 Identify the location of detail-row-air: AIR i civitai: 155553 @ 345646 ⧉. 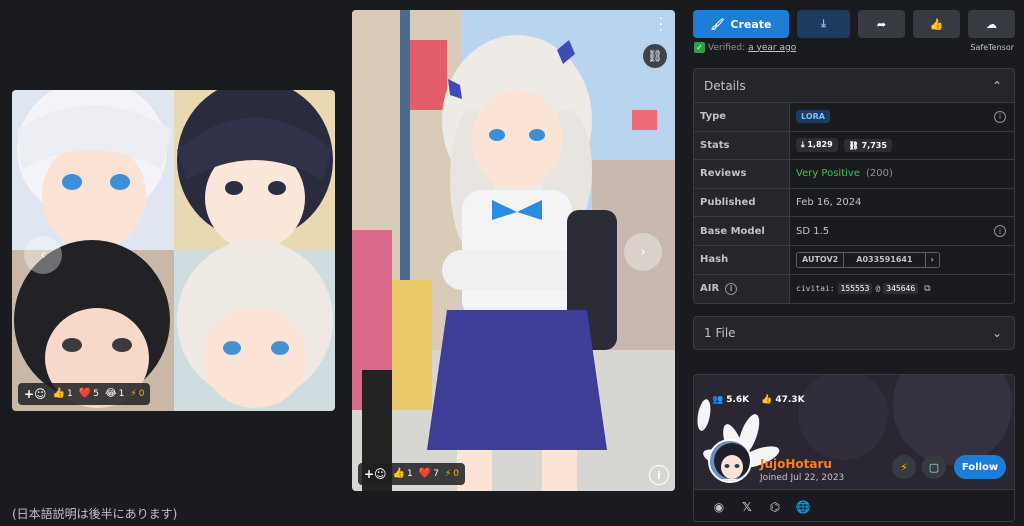
(854, 288).